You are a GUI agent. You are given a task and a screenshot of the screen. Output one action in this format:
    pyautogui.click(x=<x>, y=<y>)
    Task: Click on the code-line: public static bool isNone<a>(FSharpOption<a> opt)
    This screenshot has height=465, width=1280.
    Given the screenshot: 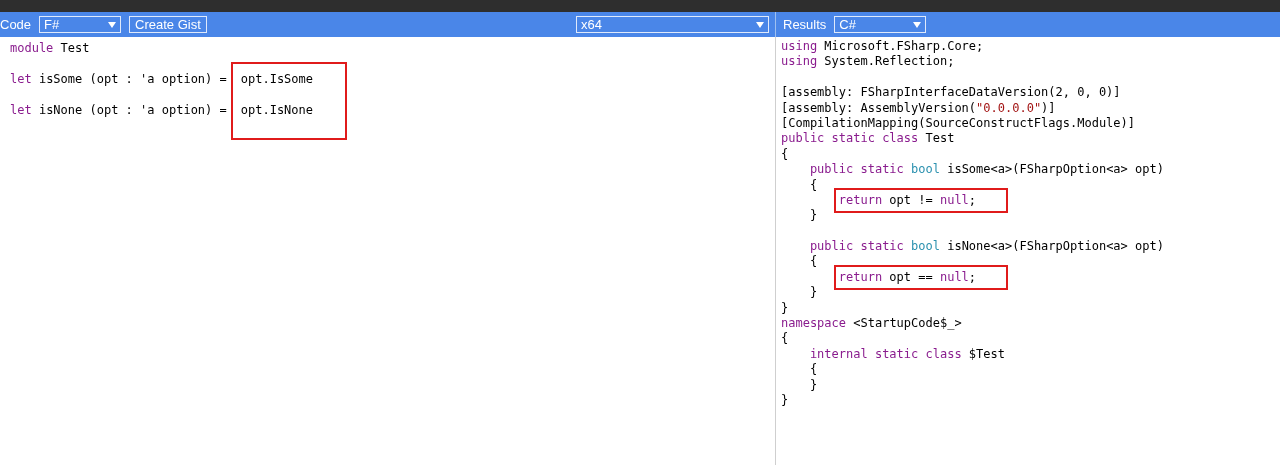 What is the action you would take?
    pyautogui.click(x=986, y=247)
    